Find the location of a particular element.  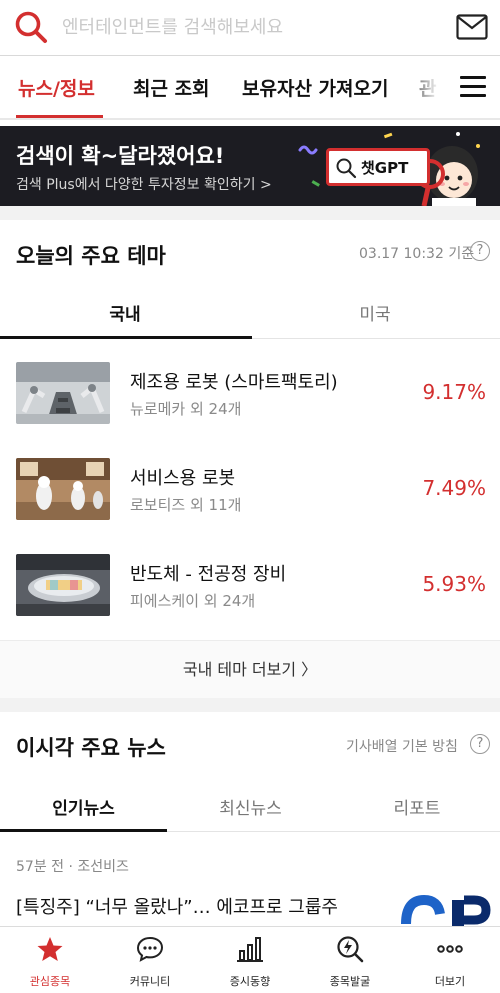

theme-row-service-robot: 서비스용 로봇 로보티즈 외 11개 7.49% is located at coordinates (250, 503).